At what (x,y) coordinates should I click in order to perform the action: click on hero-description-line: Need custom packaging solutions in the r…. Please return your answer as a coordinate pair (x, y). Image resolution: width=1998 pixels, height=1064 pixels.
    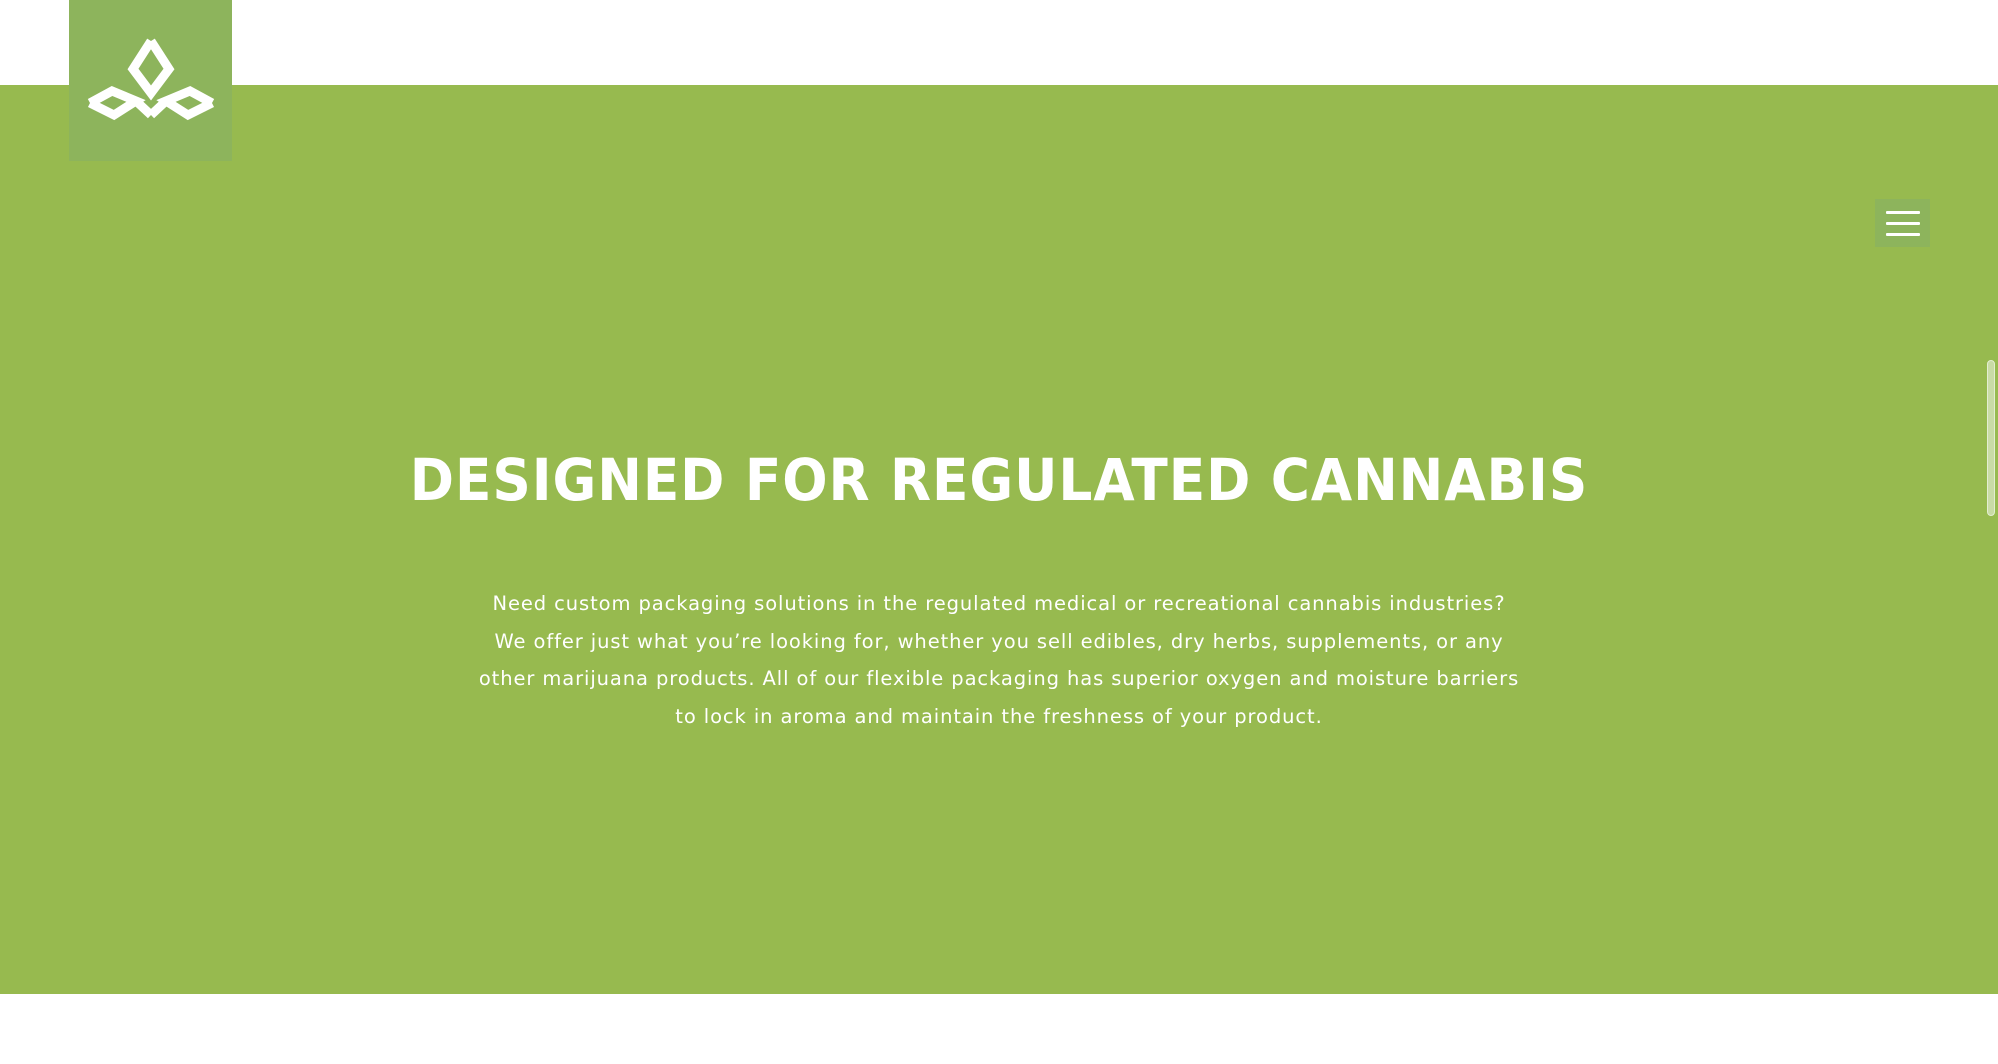
    Looking at the image, I should click on (999, 603).